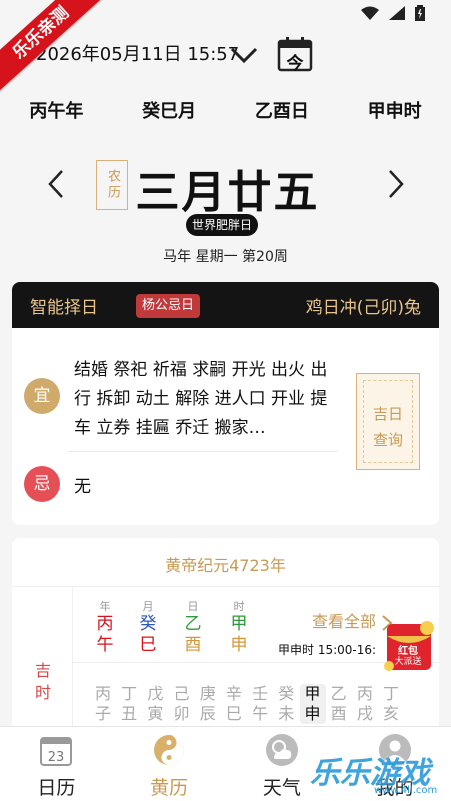  Describe the element at coordinates (148, 606) in the screenshot. I see `pillar-label: 月` at that location.